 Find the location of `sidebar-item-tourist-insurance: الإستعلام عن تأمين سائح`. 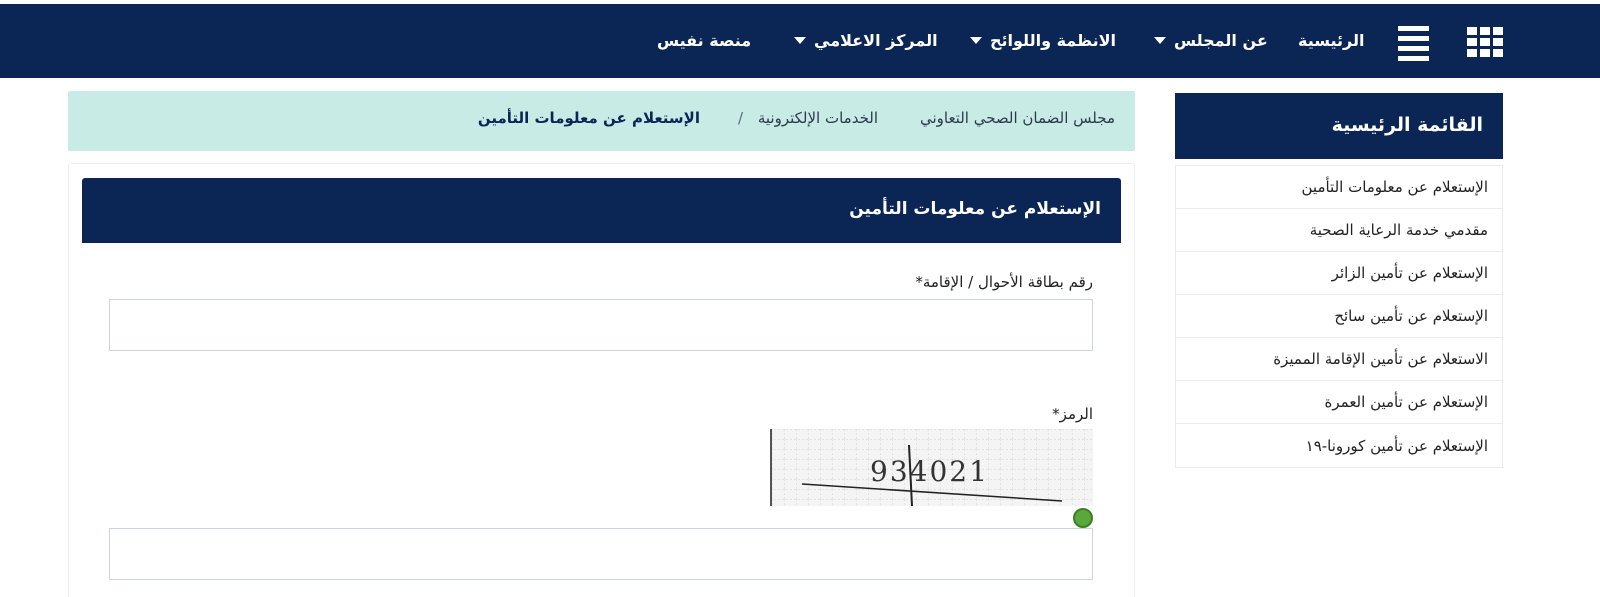

sidebar-item-tourist-insurance: الإستعلام عن تأمين سائح is located at coordinates (1339, 316).